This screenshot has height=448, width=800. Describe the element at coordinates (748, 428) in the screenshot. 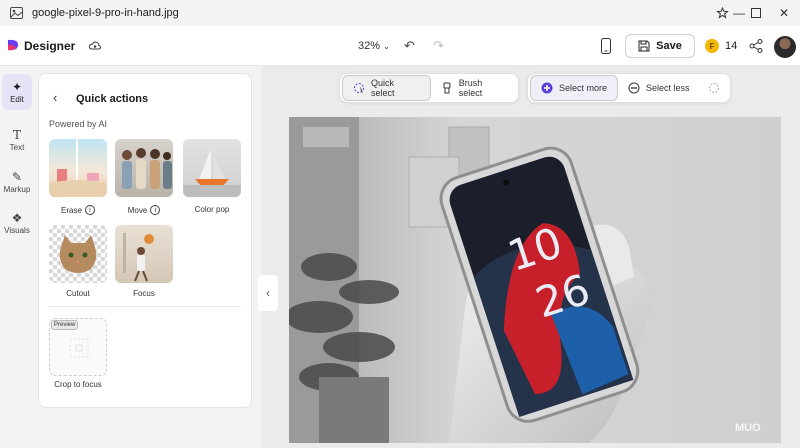

I see `watermark: MUO` at that location.